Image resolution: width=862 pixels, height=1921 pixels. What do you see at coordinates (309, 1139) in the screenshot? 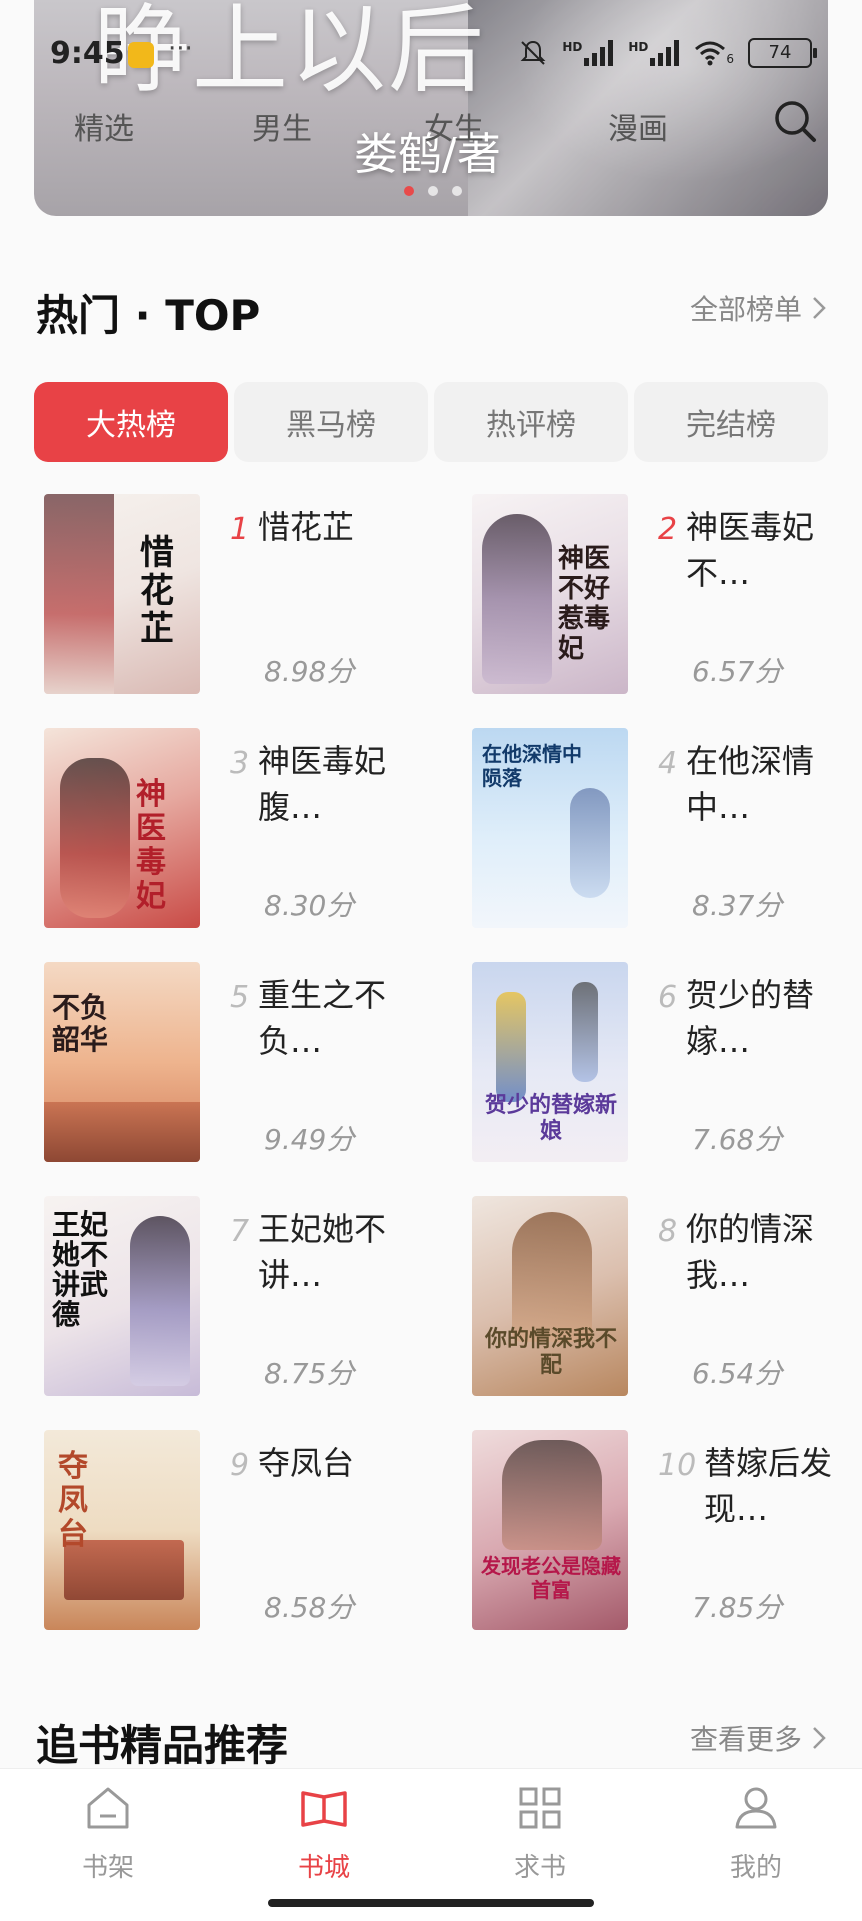
I see `book-score: 9.49分` at bounding box center [309, 1139].